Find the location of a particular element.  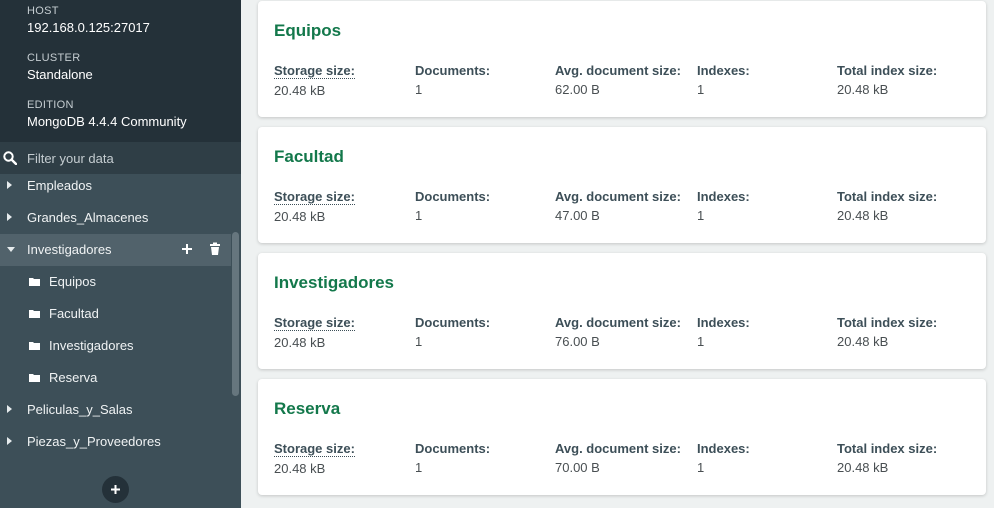

cluster-value: Standalone is located at coordinates (60, 74).